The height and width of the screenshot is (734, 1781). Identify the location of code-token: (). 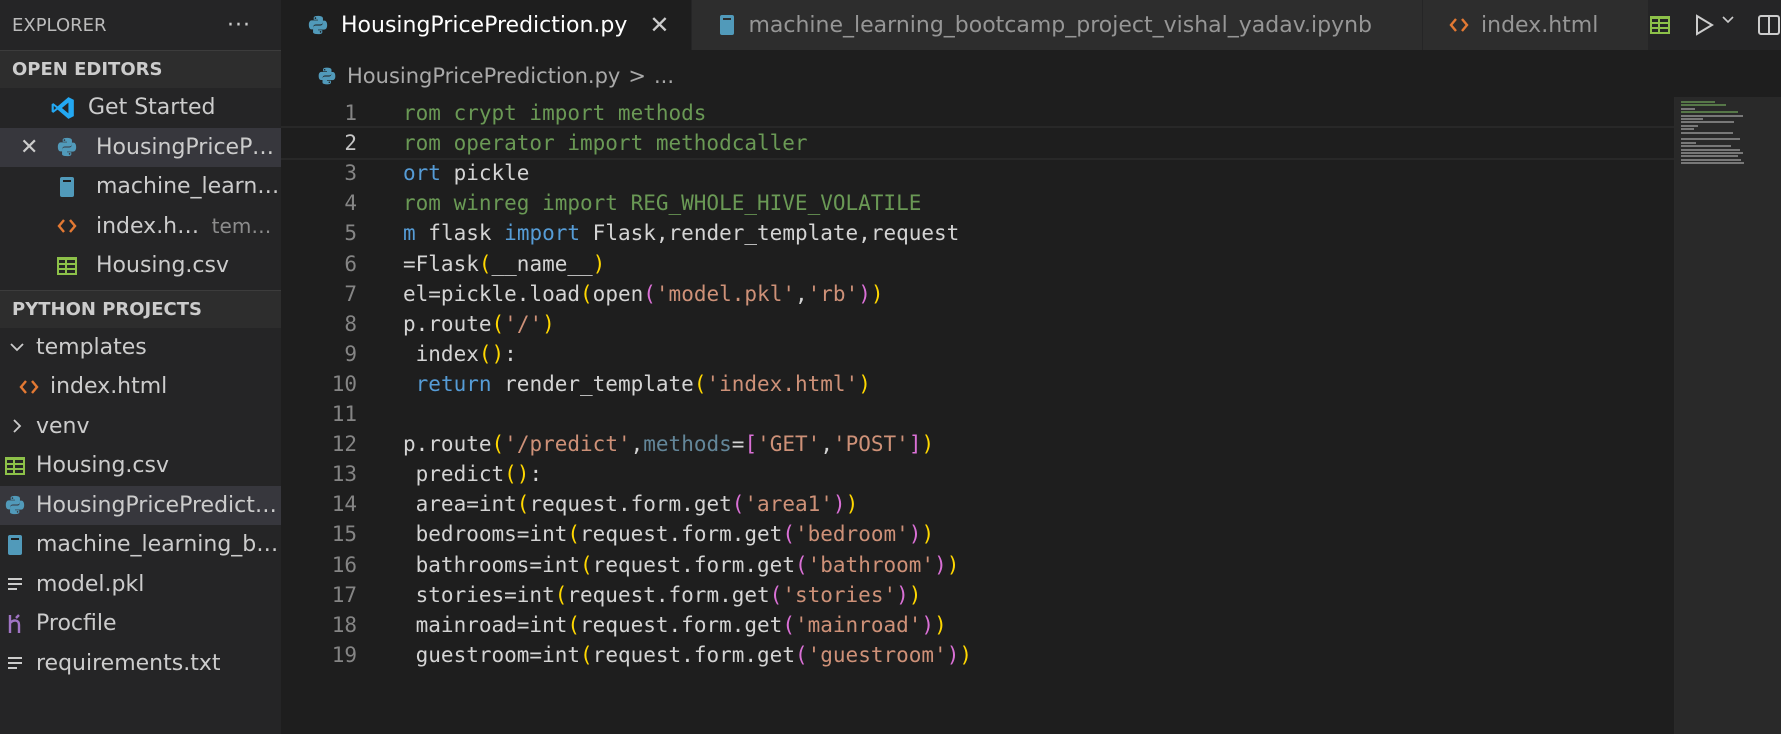
(517, 474).